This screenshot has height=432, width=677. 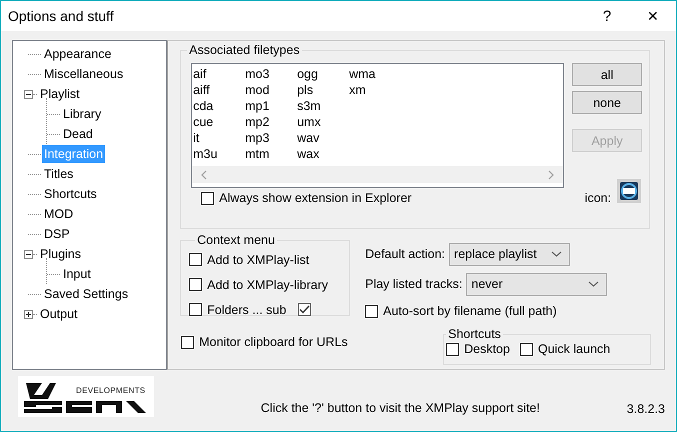 What do you see at coordinates (59, 214) in the screenshot?
I see `tree-item: MOD` at bounding box center [59, 214].